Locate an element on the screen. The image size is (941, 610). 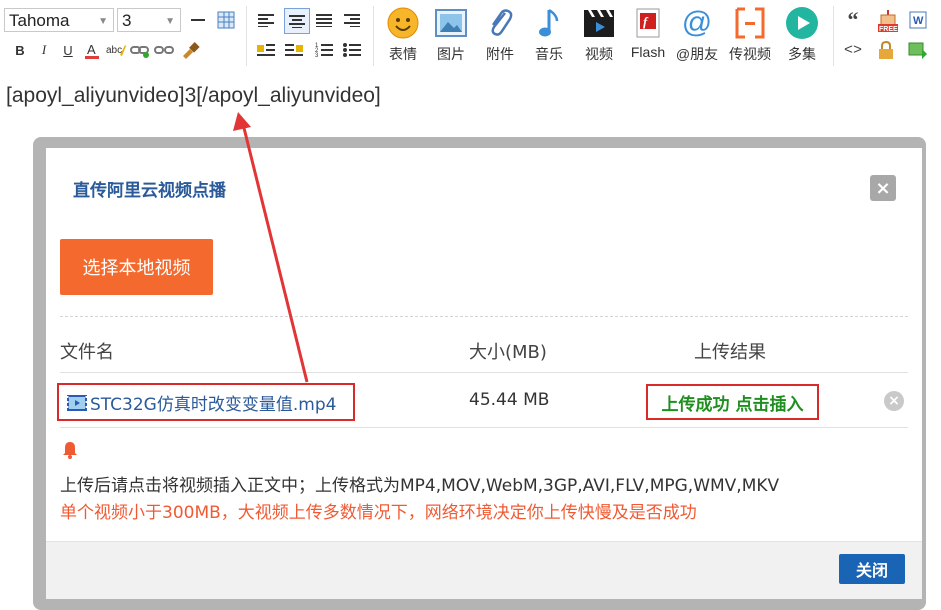
code-icon: <> is located at coordinates (853, 50).